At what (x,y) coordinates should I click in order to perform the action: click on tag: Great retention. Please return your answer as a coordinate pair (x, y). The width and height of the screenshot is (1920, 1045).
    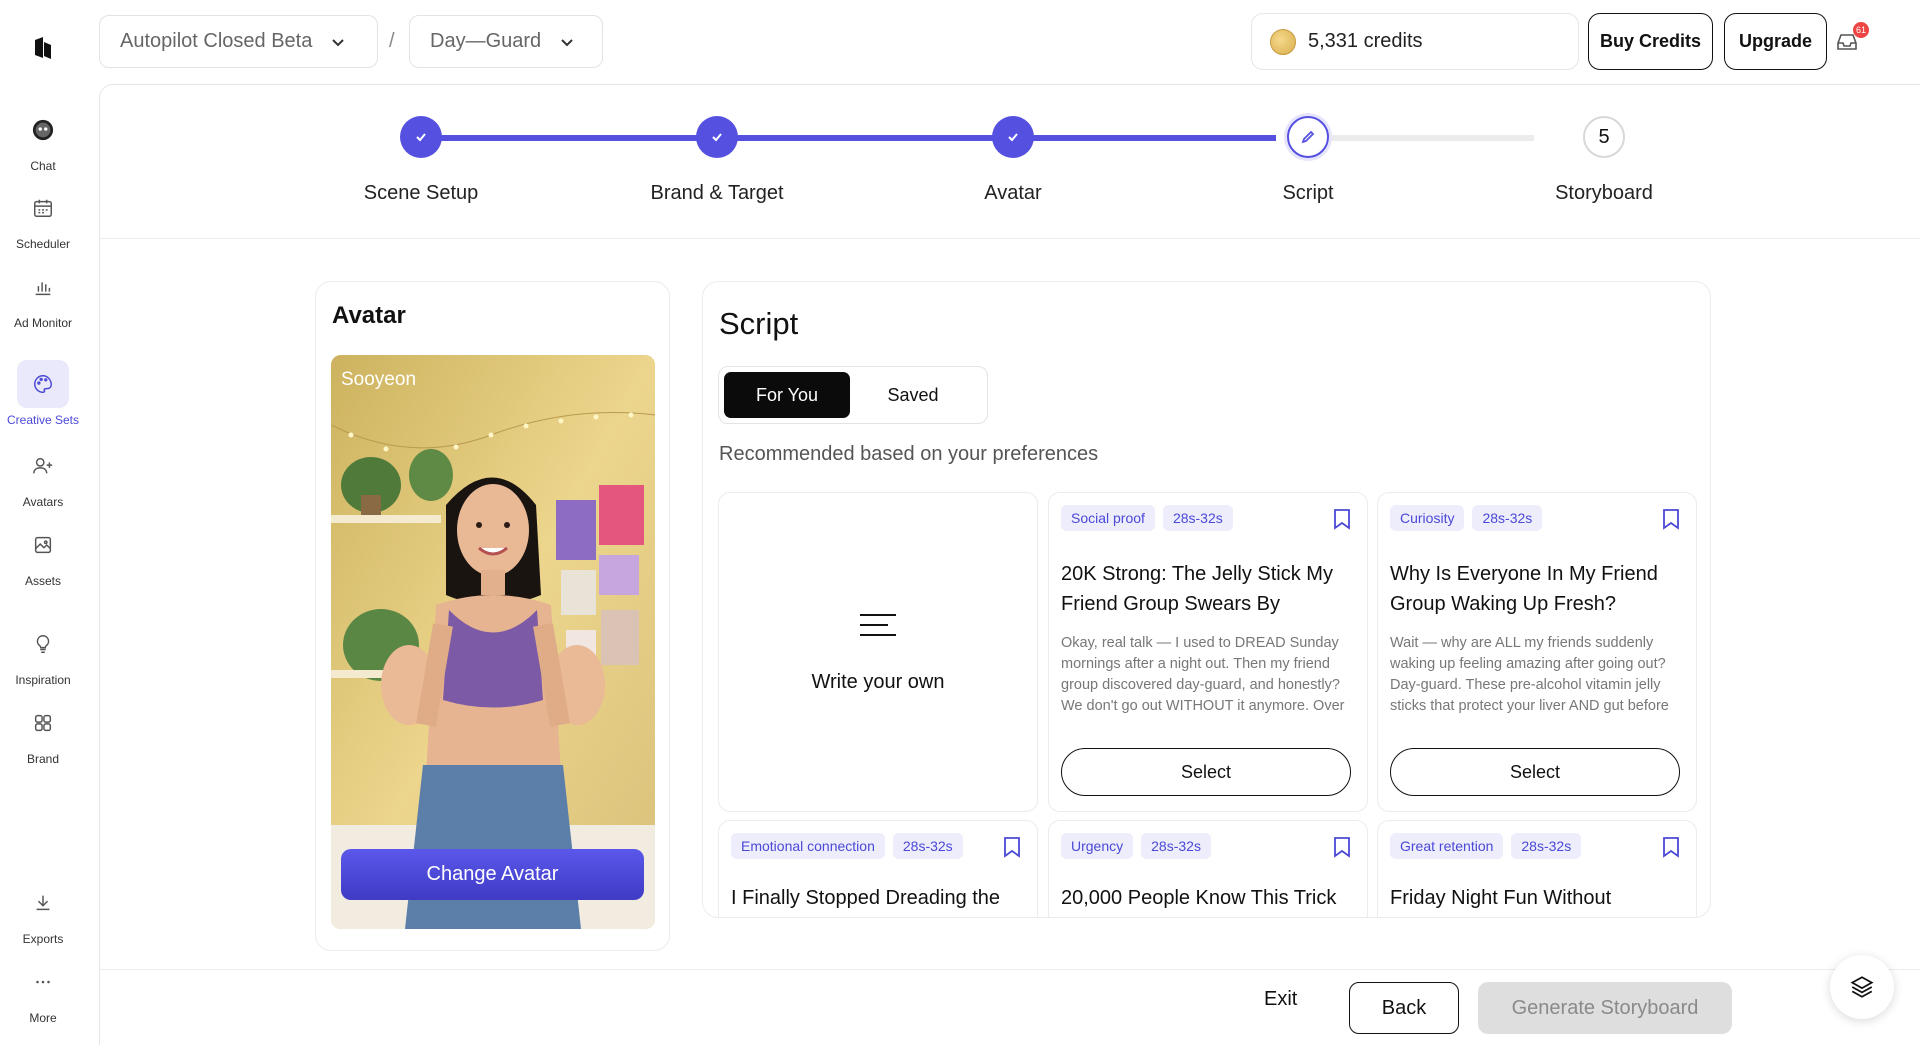
    Looking at the image, I should click on (1447, 846).